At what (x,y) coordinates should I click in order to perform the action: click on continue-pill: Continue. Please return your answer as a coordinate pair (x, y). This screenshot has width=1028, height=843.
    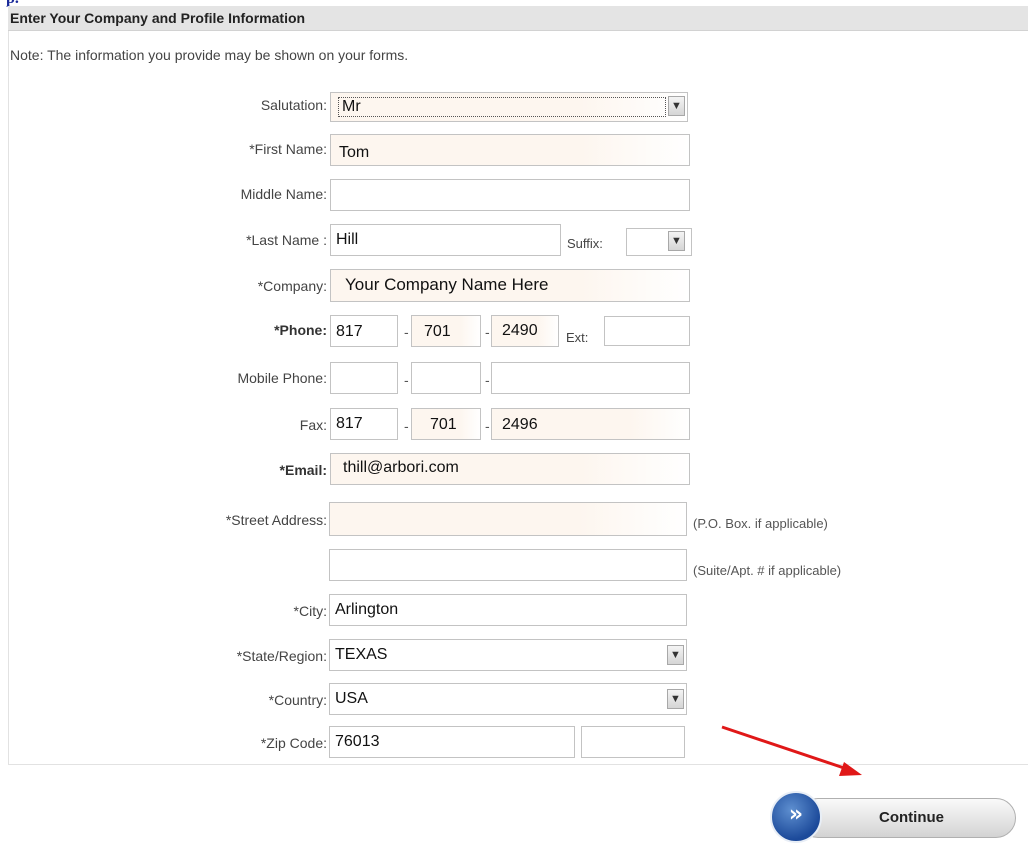
    Looking at the image, I should click on (907, 818).